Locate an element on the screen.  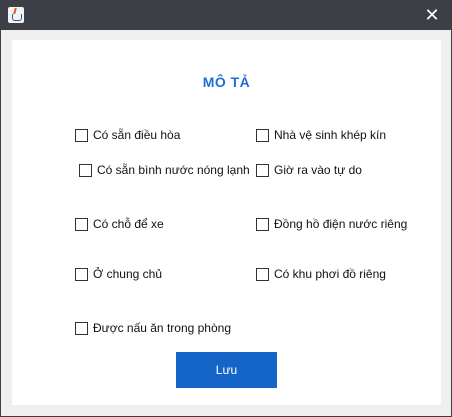
page-title: MÔ TẢ is located at coordinates (226, 82).